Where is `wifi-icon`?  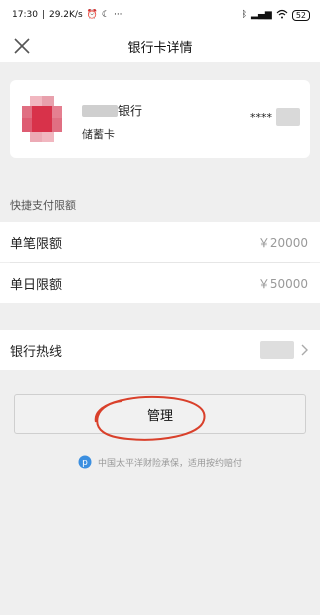 wifi-icon is located at coordinates (282, 15).